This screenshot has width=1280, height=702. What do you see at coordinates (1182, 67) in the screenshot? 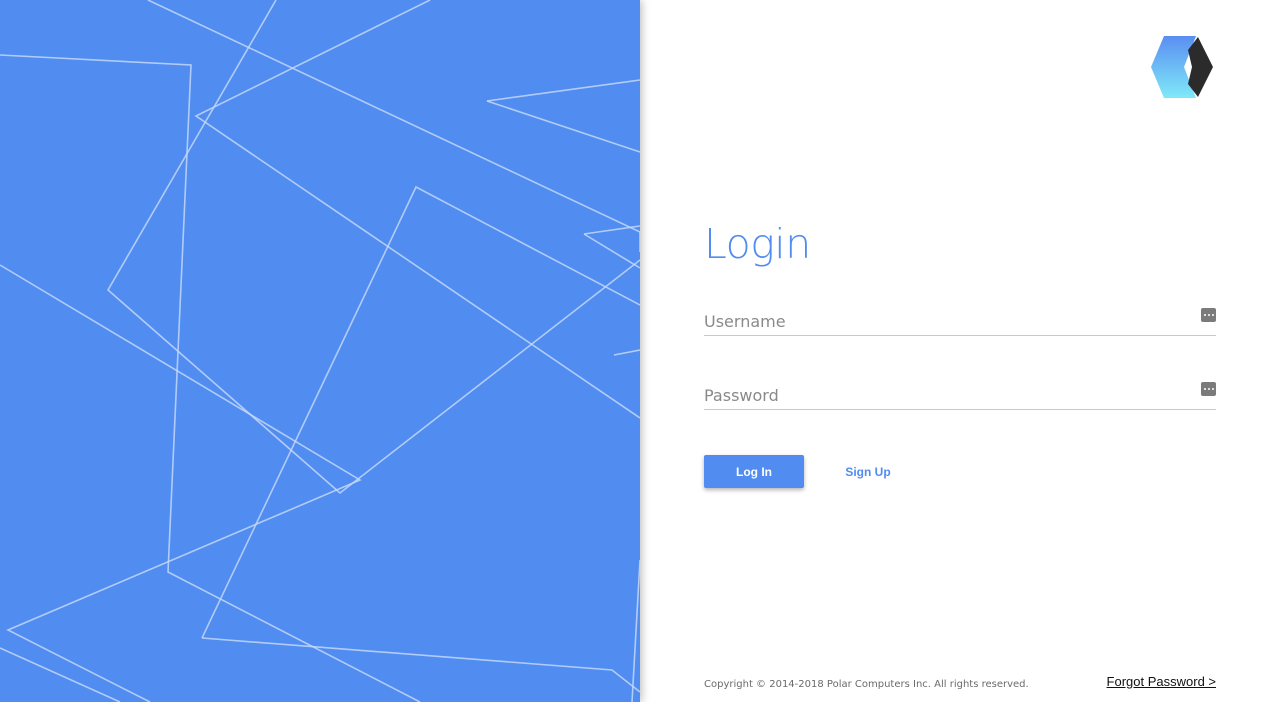
I see `polar-computers-logo-icon` at bounding box center [1182, 67].